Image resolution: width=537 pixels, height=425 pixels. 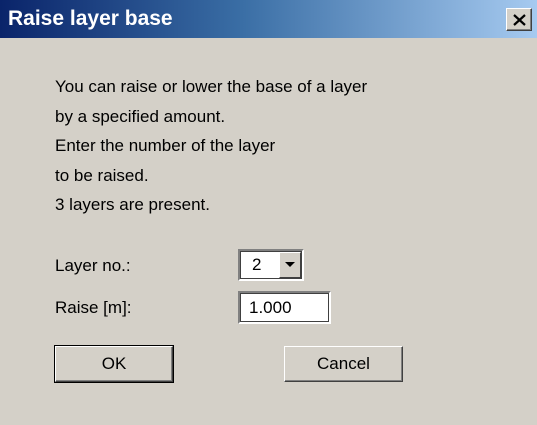 I want to click on title-bar: Raise layer base, so click(x=268, y=19).